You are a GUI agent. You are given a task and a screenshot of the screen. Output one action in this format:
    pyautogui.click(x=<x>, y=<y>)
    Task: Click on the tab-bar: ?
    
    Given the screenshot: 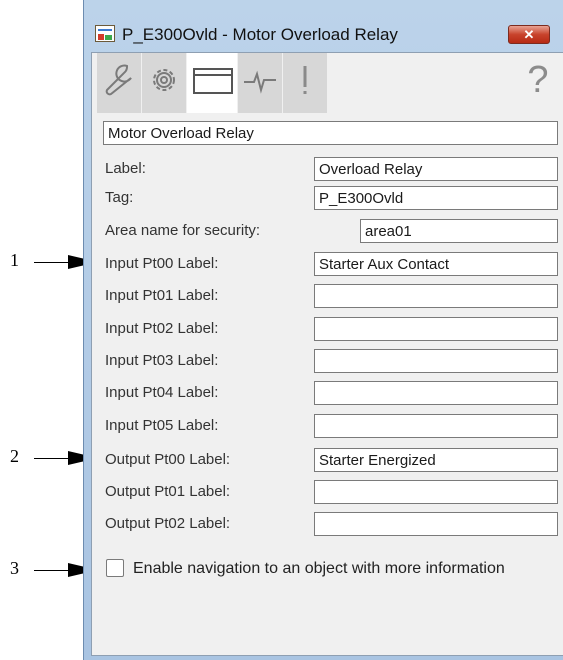 What is the action you would take?
    pyautogui.click(x=327, y=83)
    